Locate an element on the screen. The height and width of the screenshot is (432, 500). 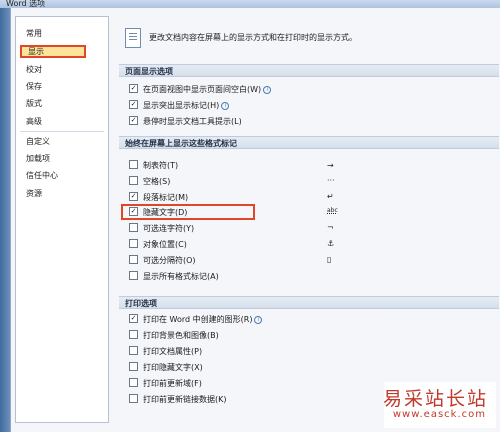
option-update-links: 打印前更新链接数据(K) is located at coordinates (178, 400).